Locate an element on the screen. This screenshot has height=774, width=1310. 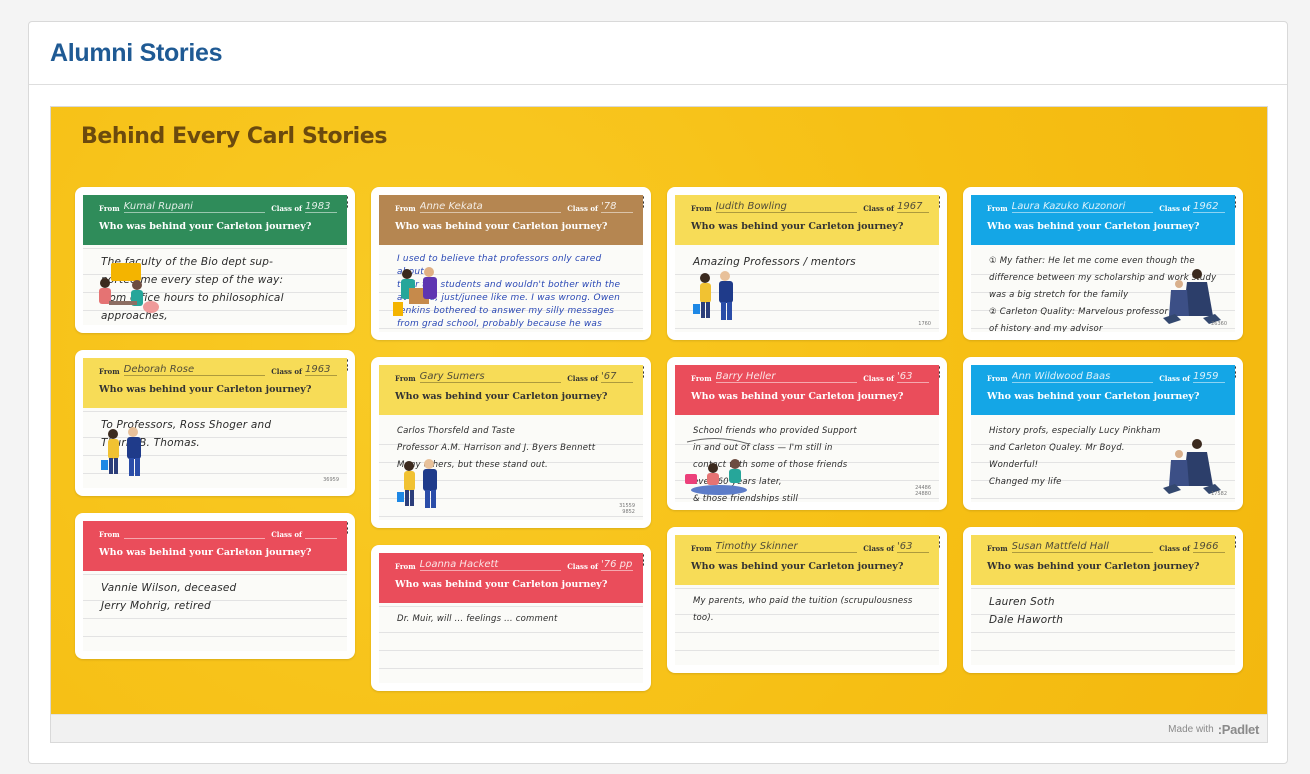
answer-line: Dale Haworth is located at coordinates (1026, 620).